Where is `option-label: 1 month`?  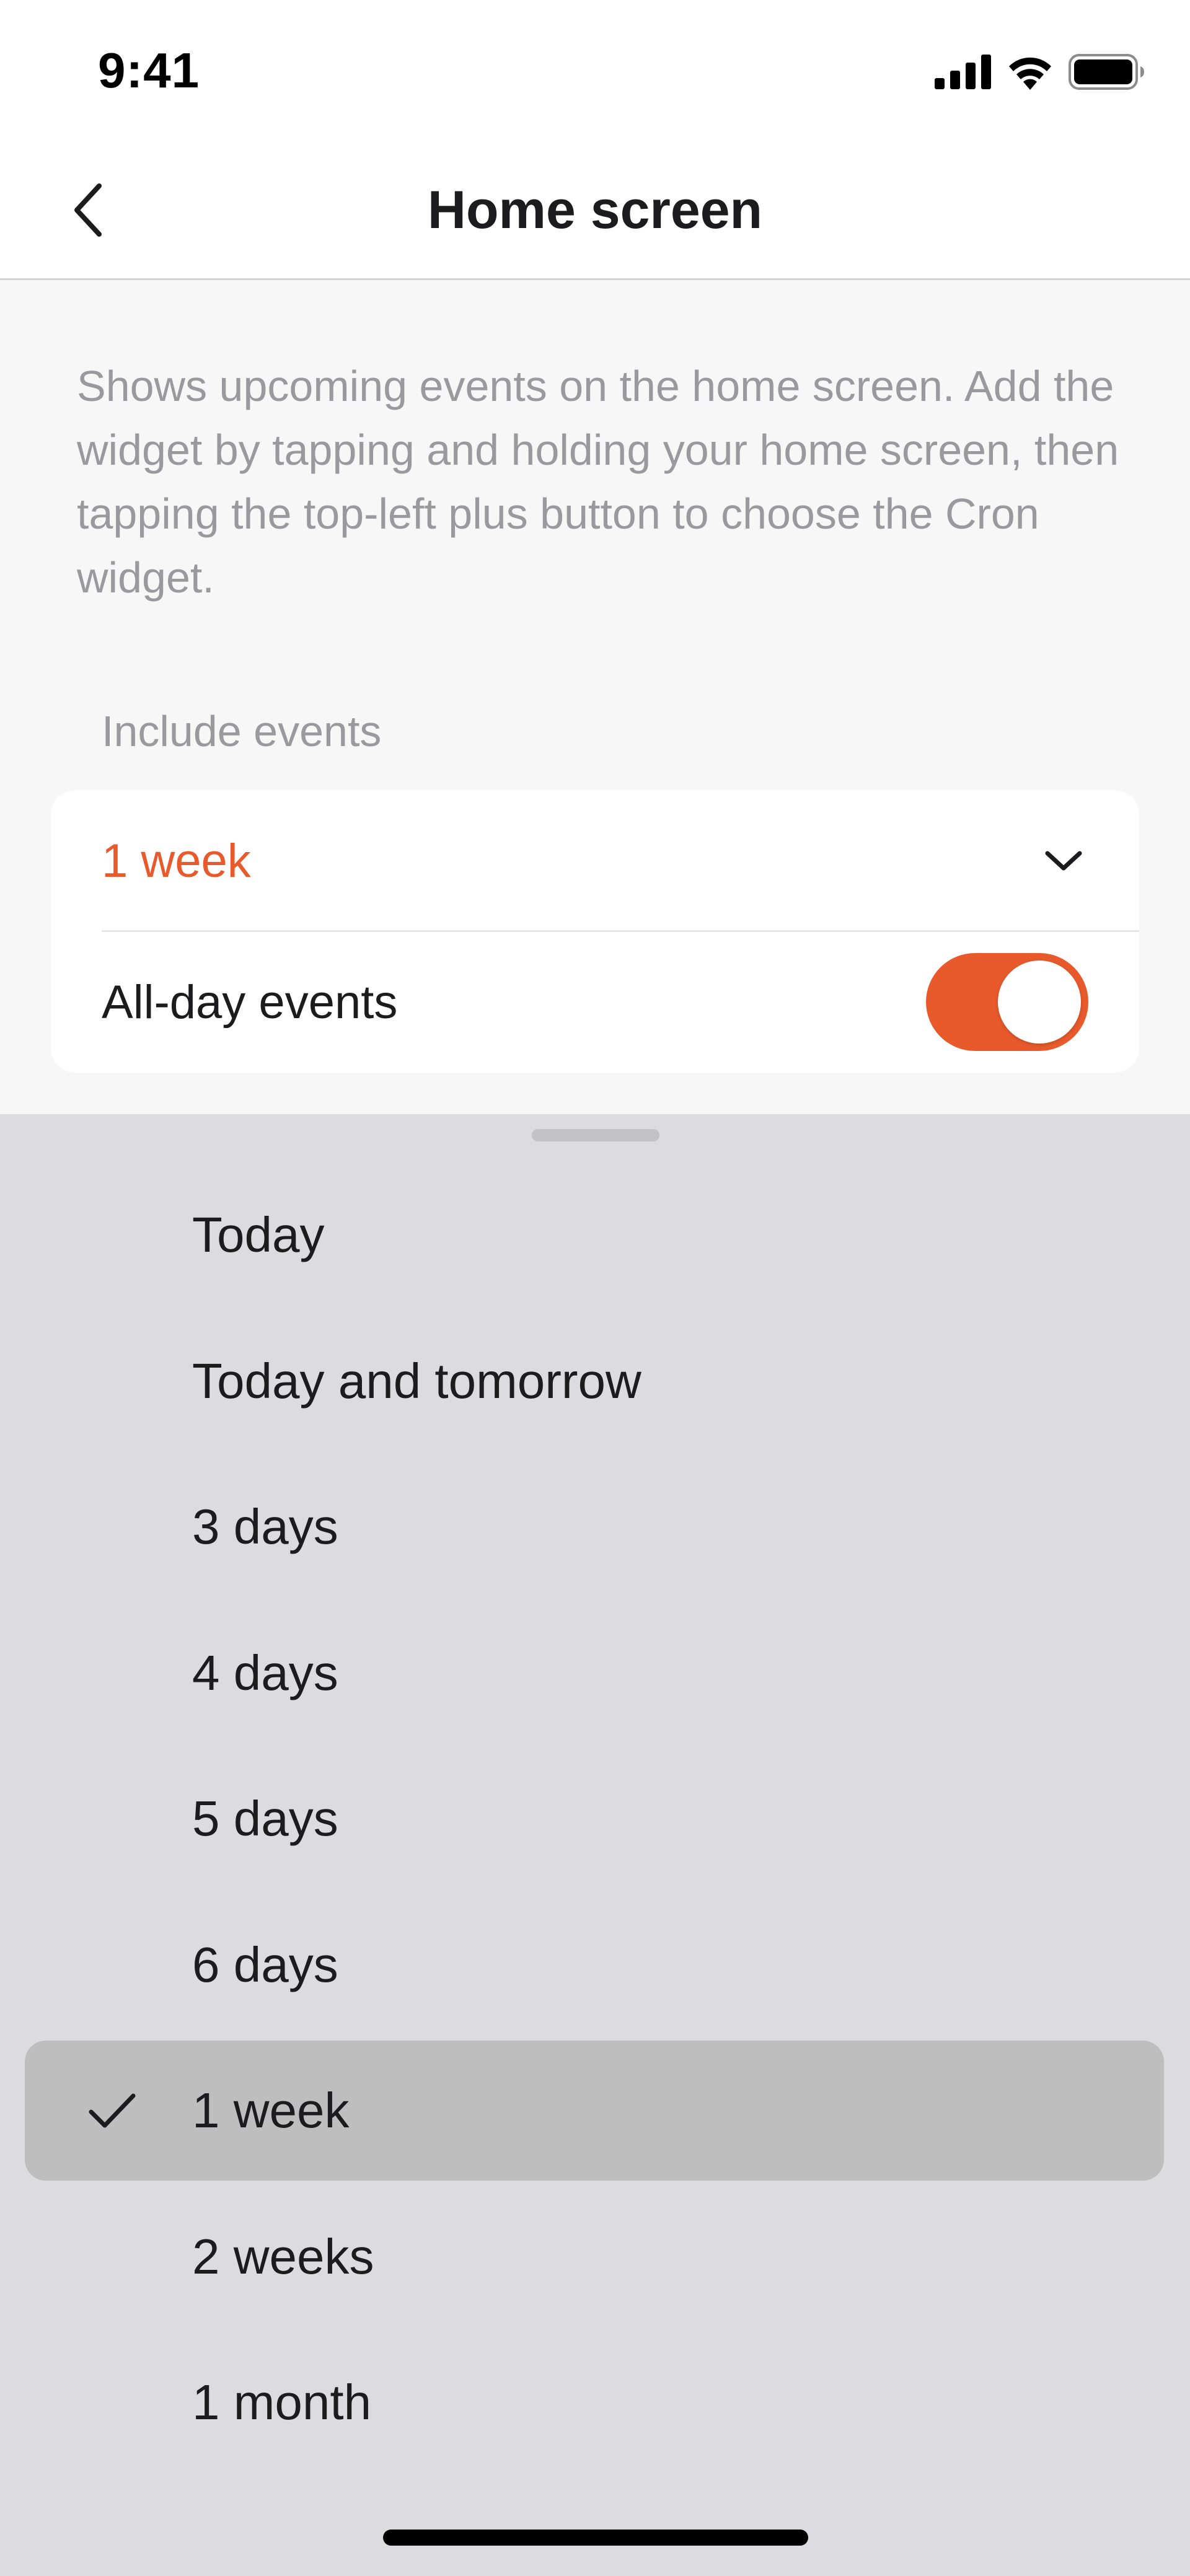
option-label: 1 month is located at coordinates (282, 2402).